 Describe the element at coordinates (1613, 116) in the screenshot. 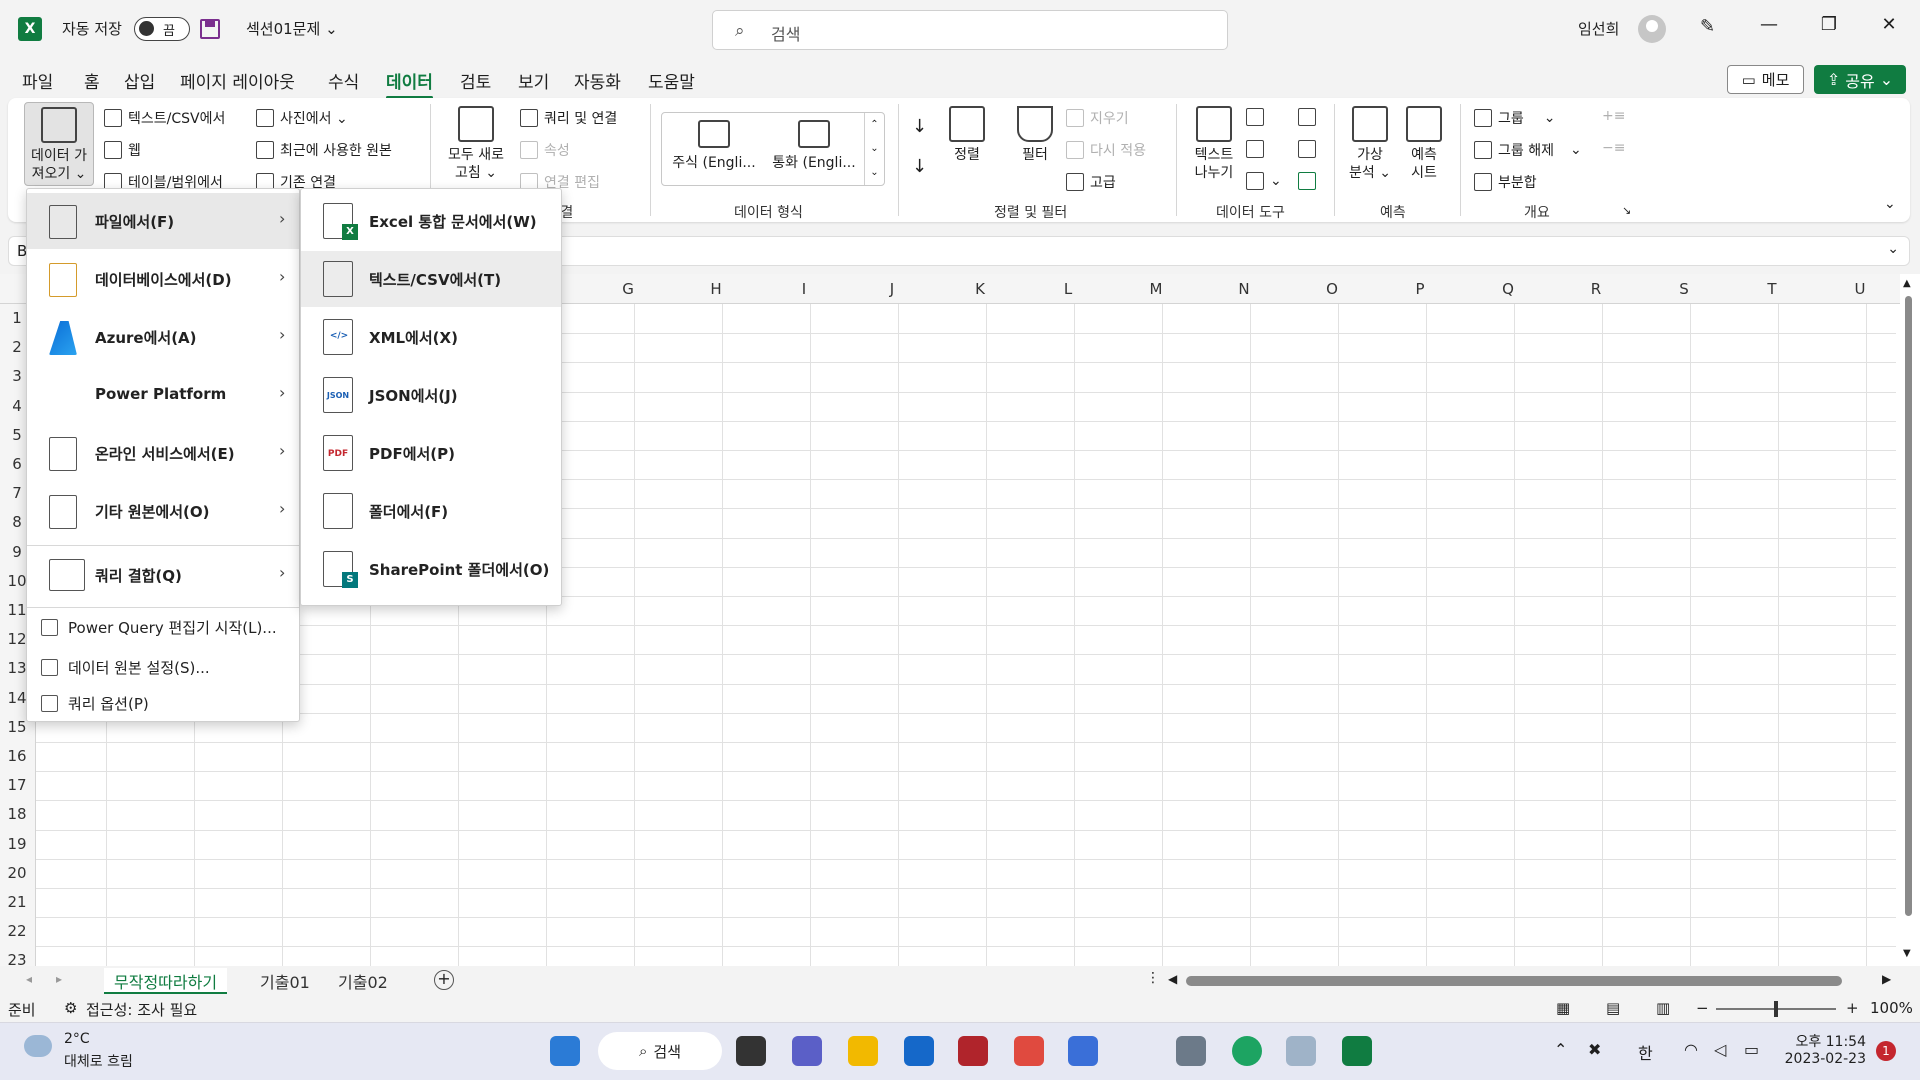

I see `show-detail-icon: +≡` at that location.